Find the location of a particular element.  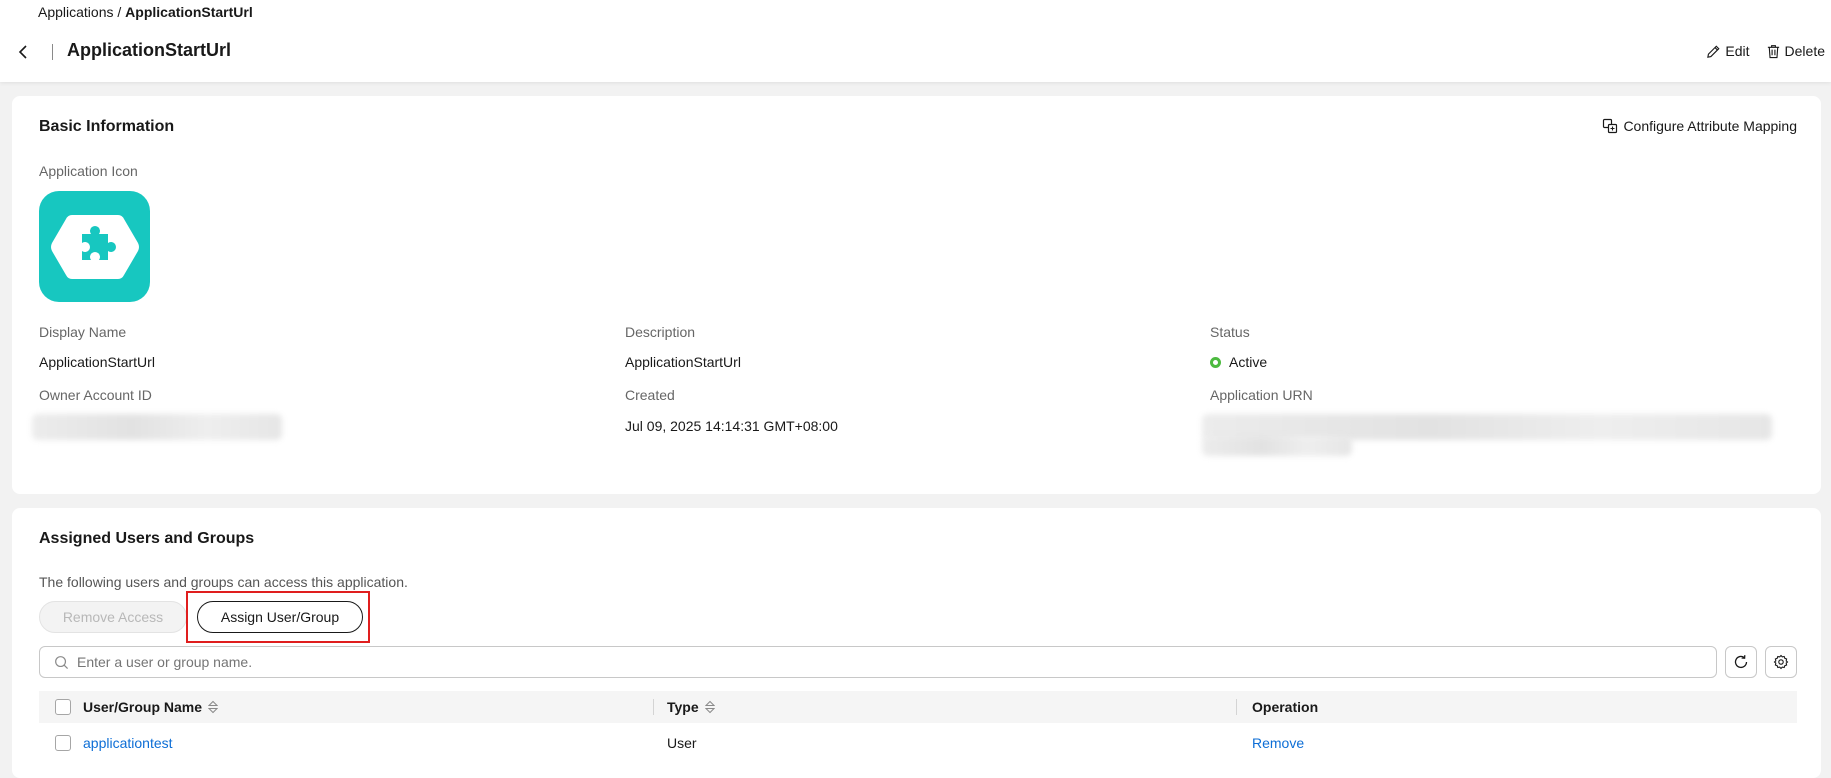

column-type: Type is located at coordinates (691, 707).